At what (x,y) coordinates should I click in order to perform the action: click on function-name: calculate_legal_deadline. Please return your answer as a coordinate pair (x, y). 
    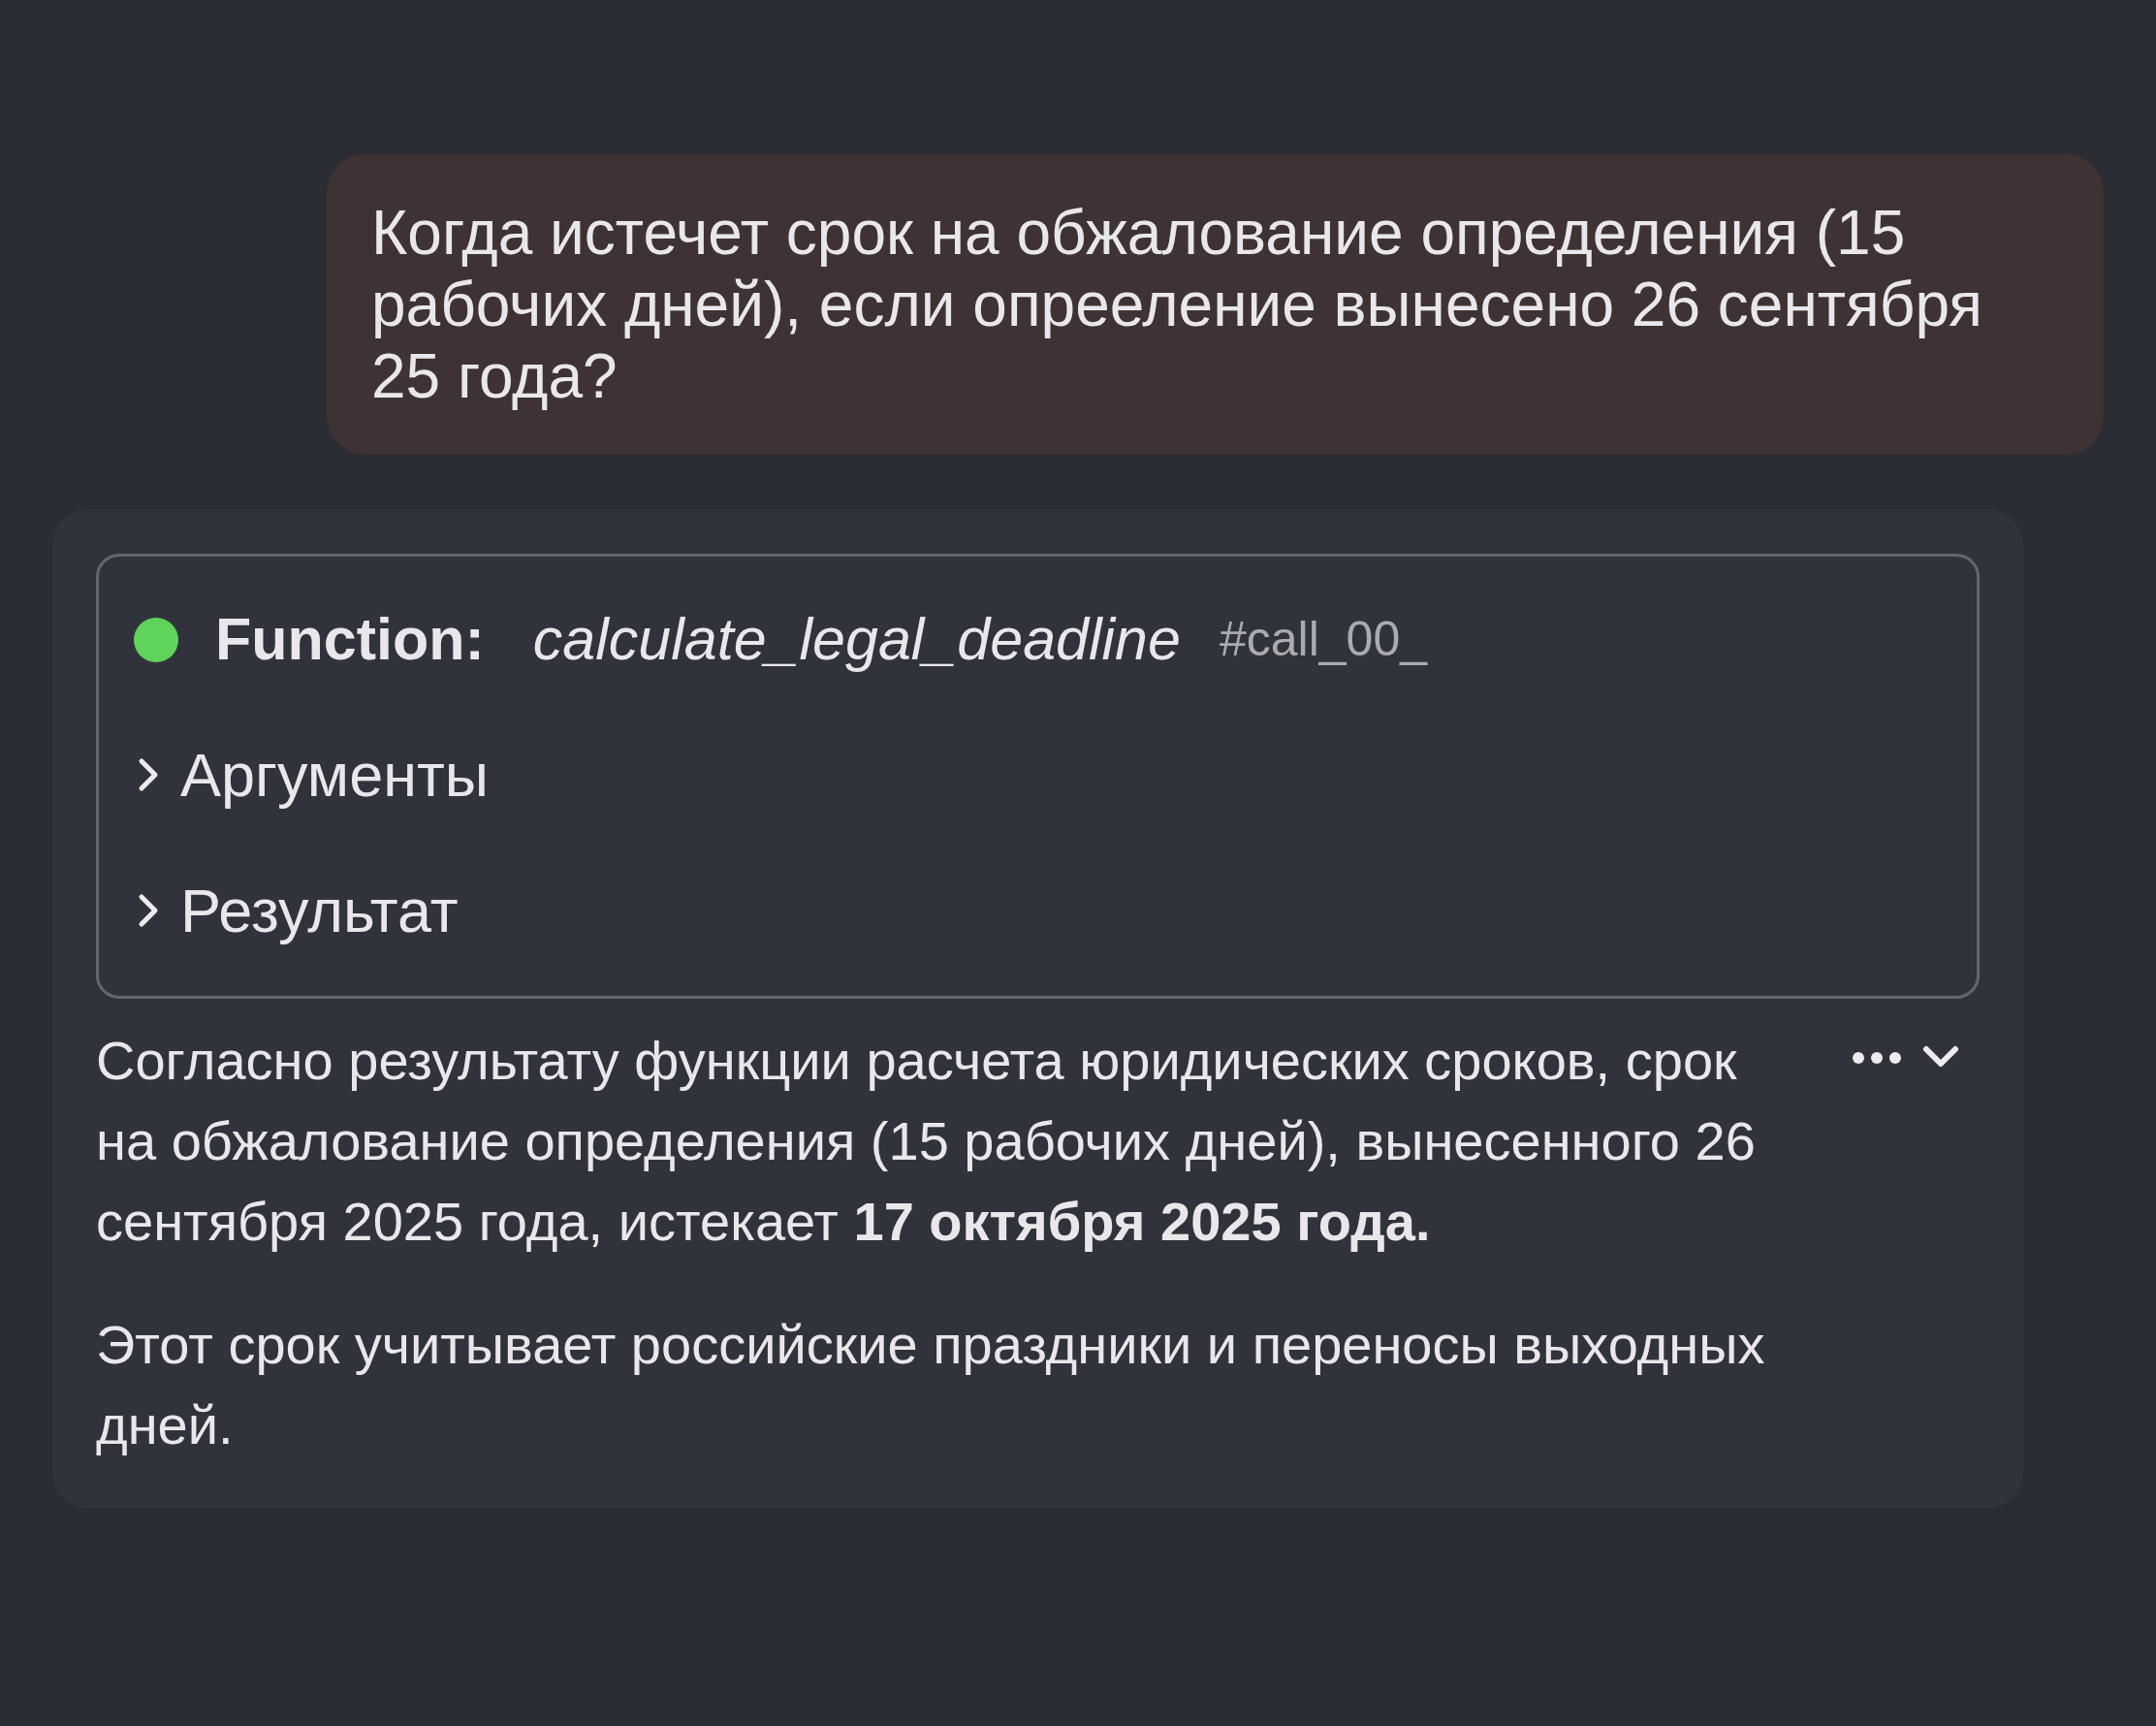
    Looking at the image, I should click on (856, 639).